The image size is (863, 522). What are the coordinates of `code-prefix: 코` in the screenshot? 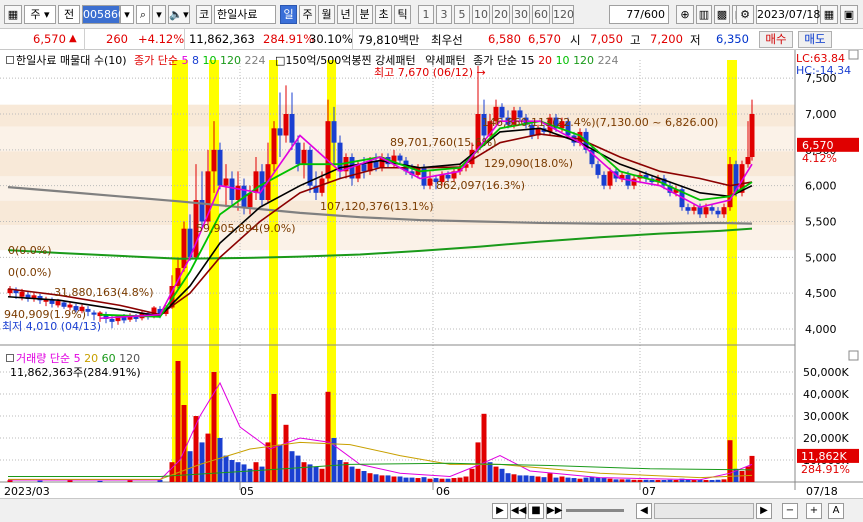 It's located at (204, 14).